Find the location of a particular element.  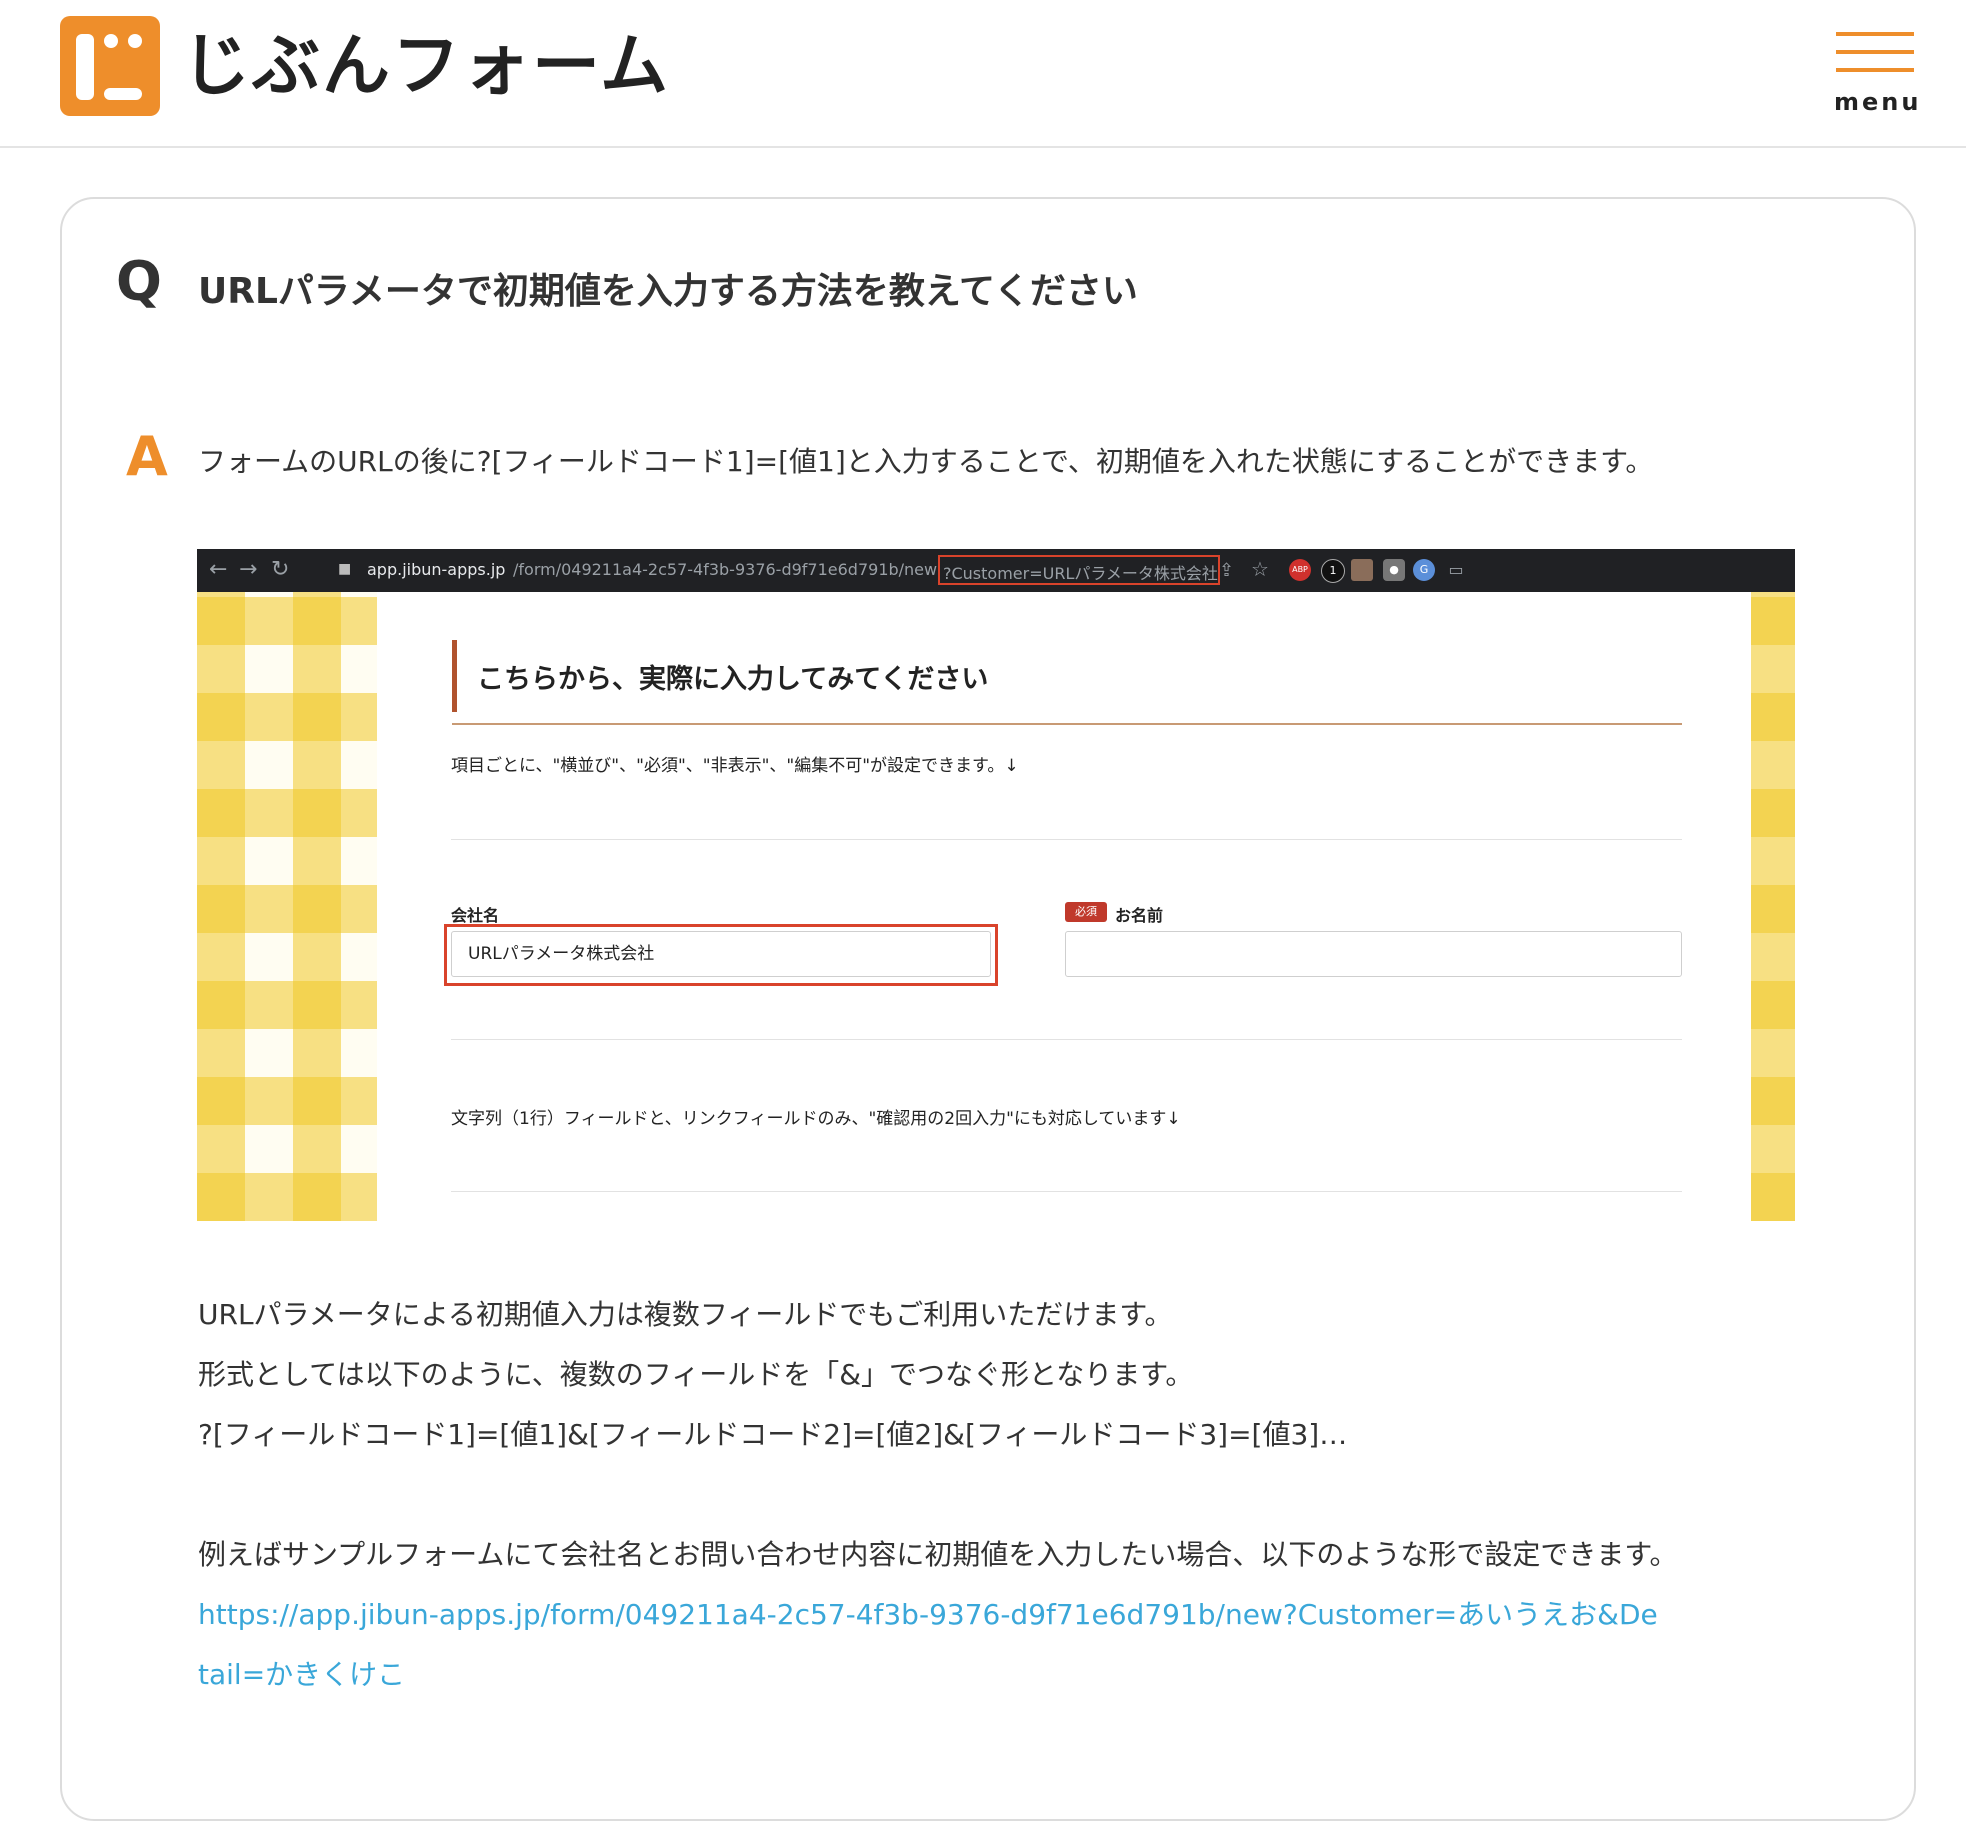

logo-icon is located at coordinates (110, 66).